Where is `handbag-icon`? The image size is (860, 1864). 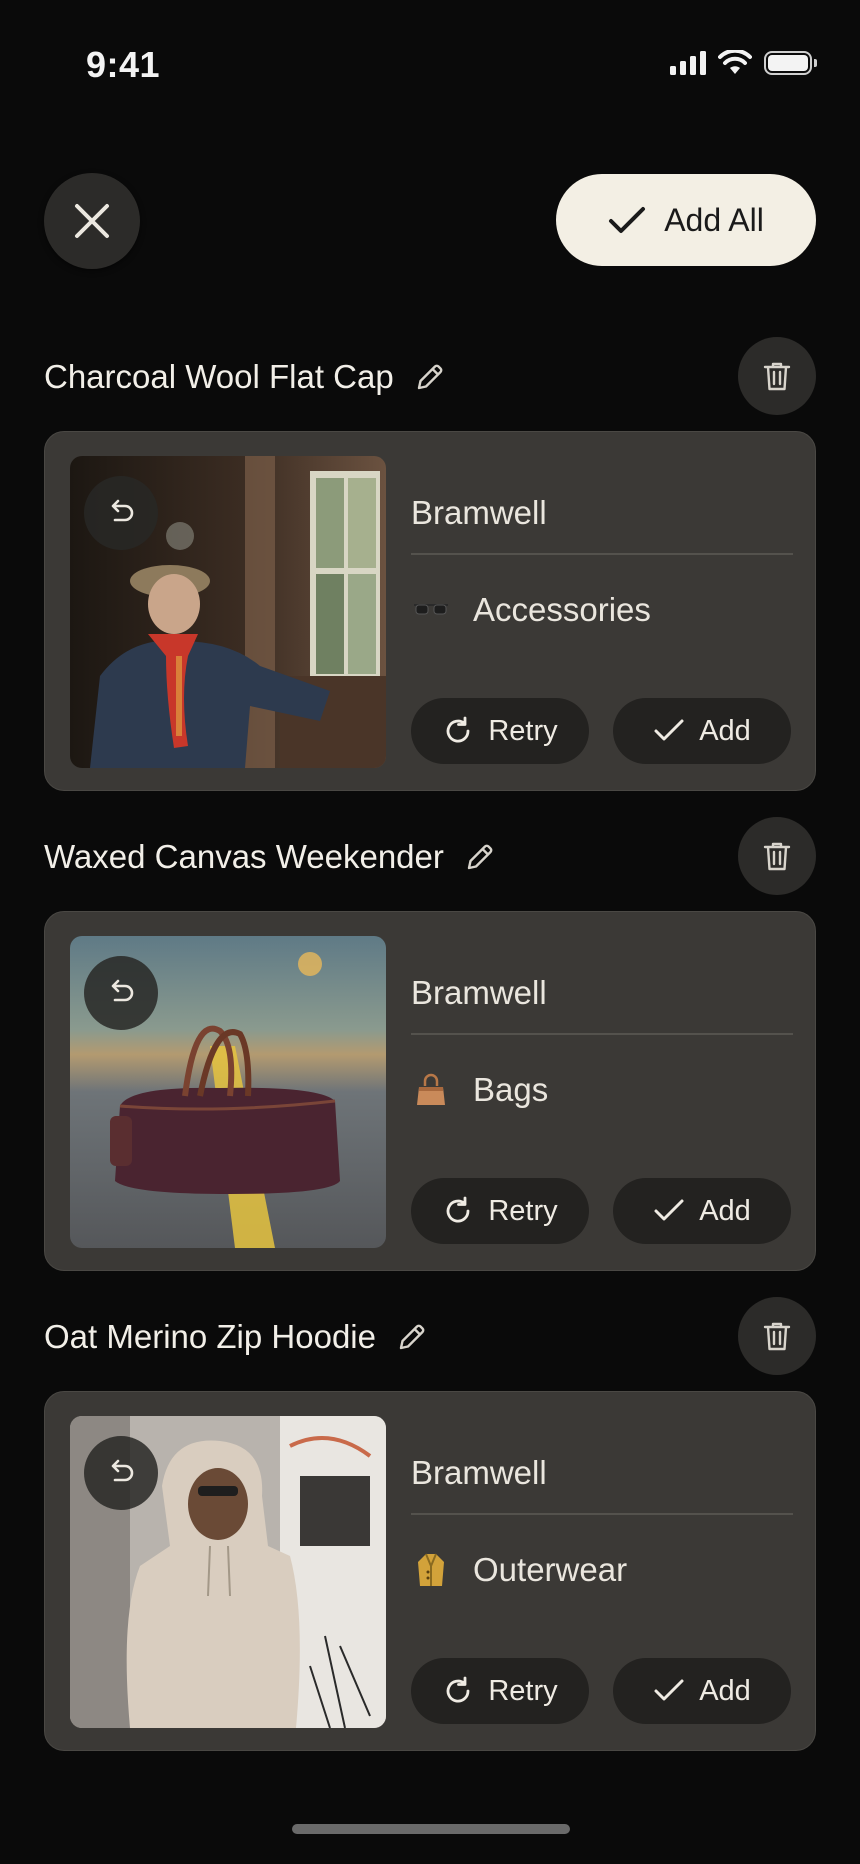 handbag-icon is located at coordinates (431, 1090).